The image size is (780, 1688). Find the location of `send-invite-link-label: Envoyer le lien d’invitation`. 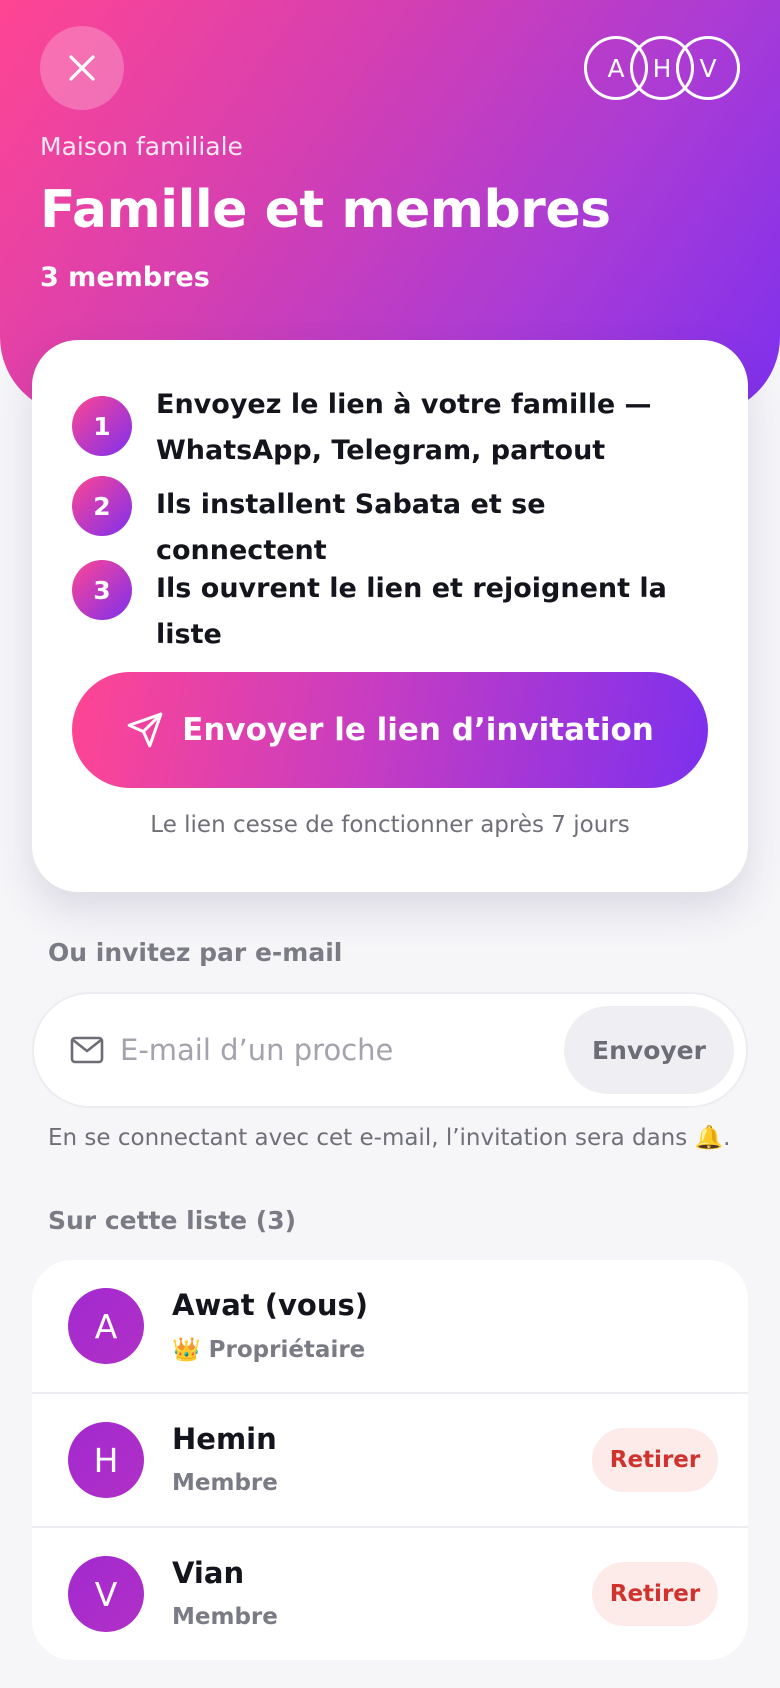

send-invite-link-label: Envoyer le lien d’invitation is located at coordinates (418, 730).